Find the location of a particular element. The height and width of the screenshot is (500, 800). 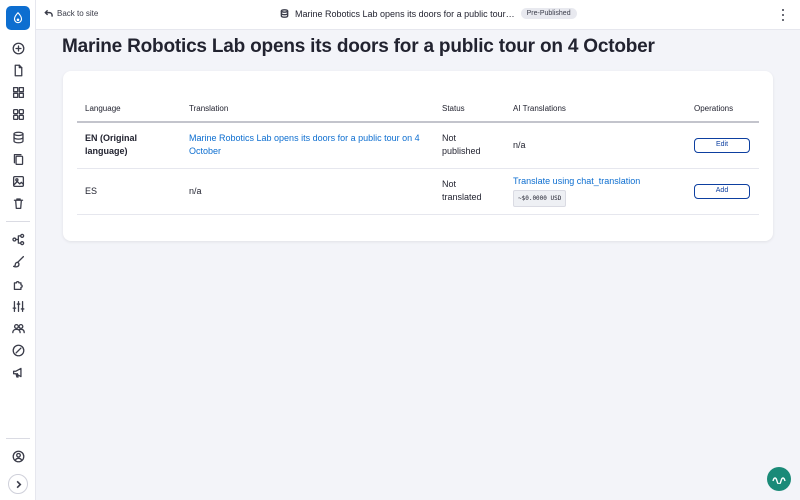

back-to-site-link: Back to site is located at coordinates (71, 13).